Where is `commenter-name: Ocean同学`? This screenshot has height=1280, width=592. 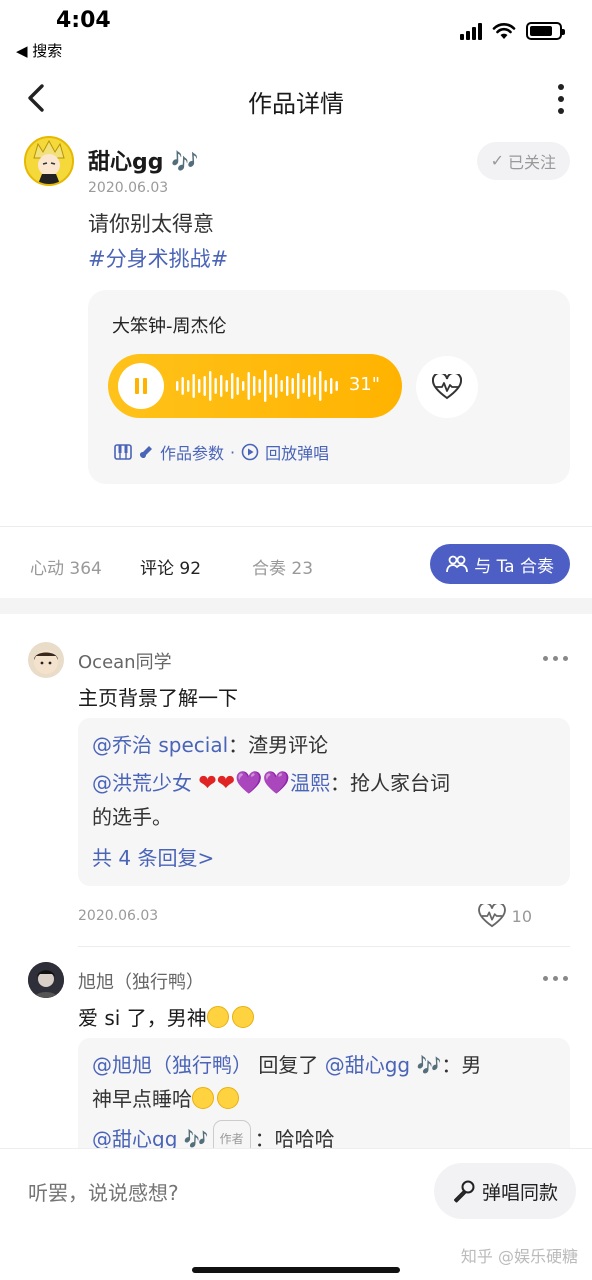
commenter-name: Ocean同学 is located at coordinates (125, 661).